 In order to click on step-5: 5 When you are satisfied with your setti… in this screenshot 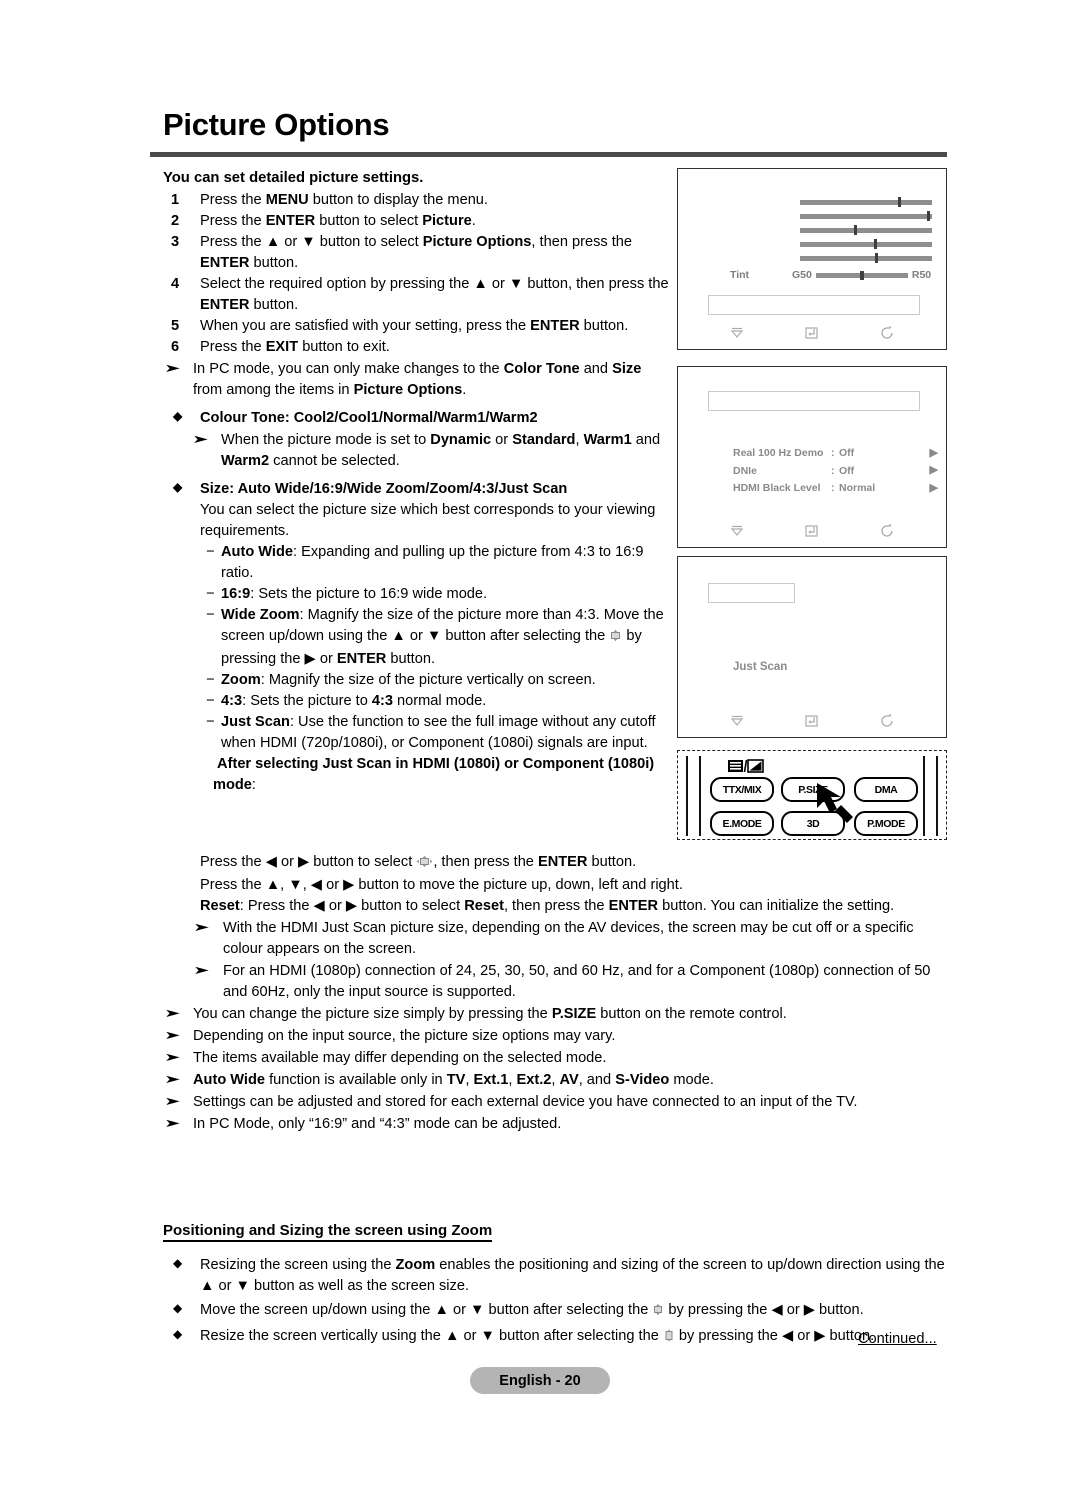, I will do `click(418, 326)`.